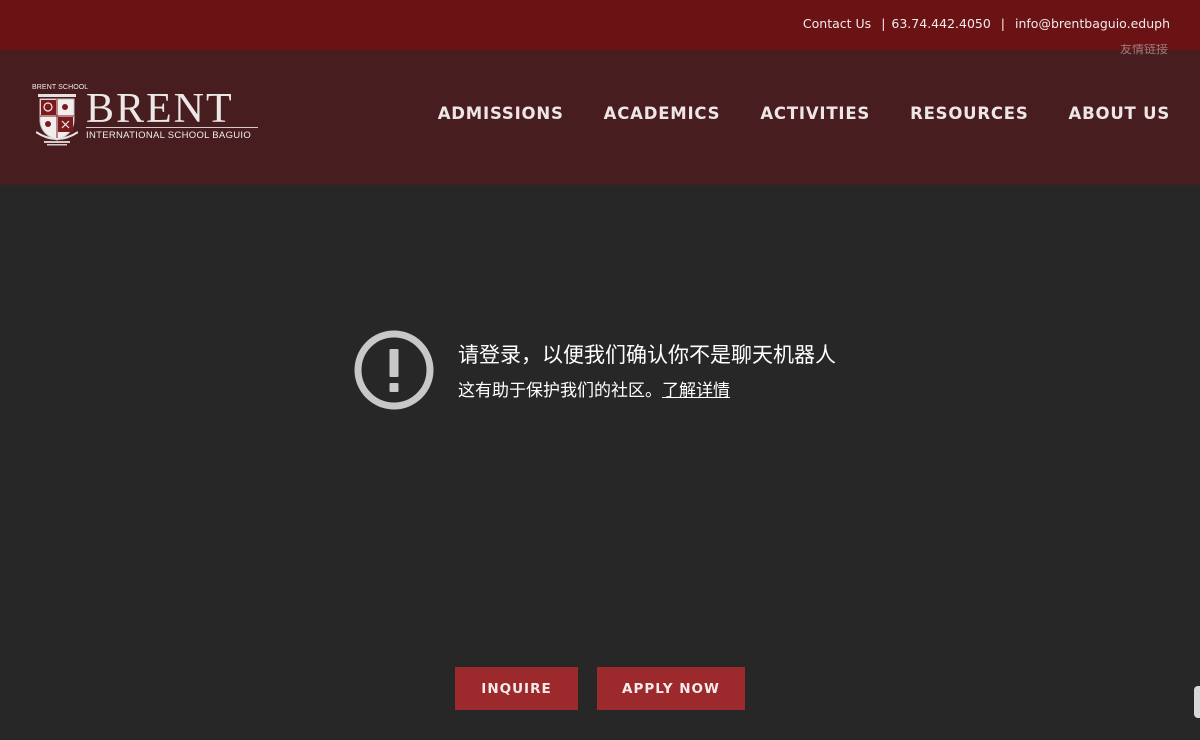 This screenshot has height=740, width=1200. What do you see at coordinates (671, 688) in the screenshot?
I see `apply-now-button: APPLY NOW` at bounding box center [671, 688].